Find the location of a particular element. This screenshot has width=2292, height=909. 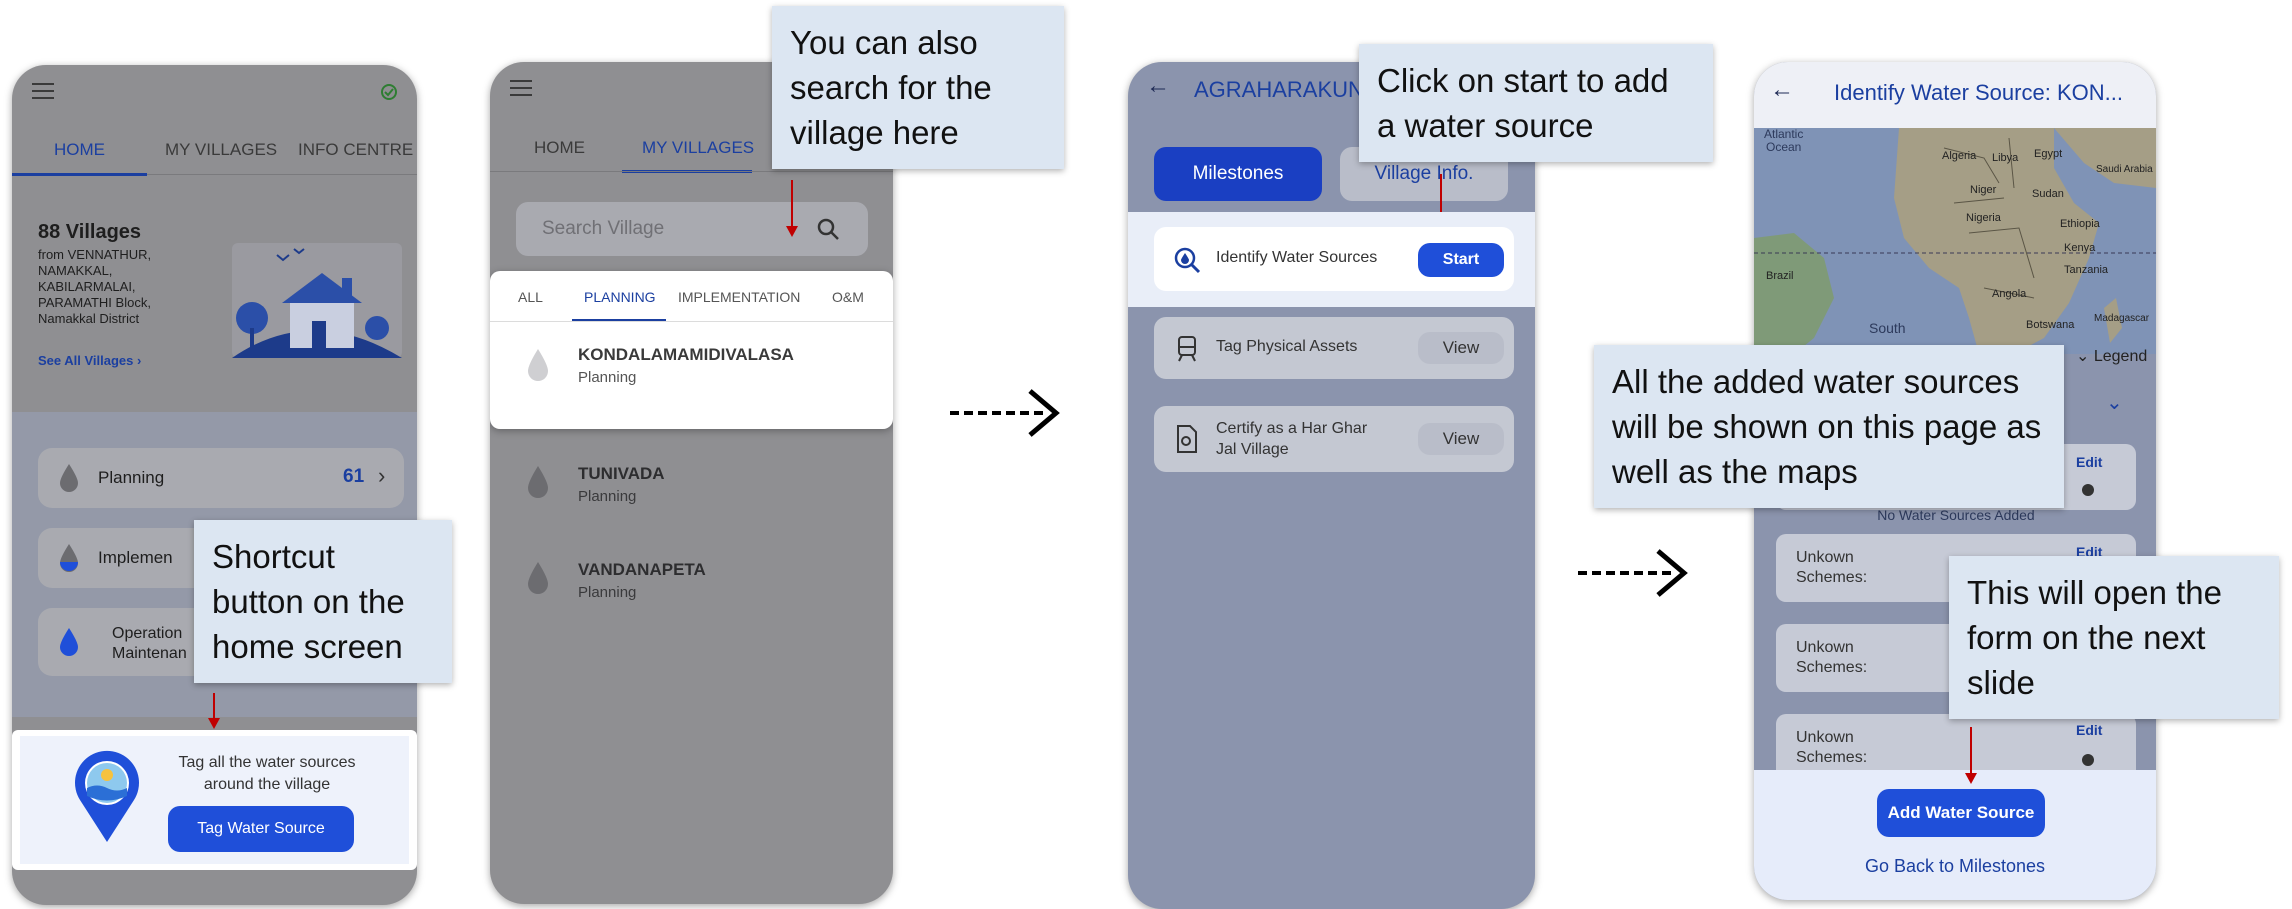

map-label: Ethiopia is located at coordinates (2080, 224).